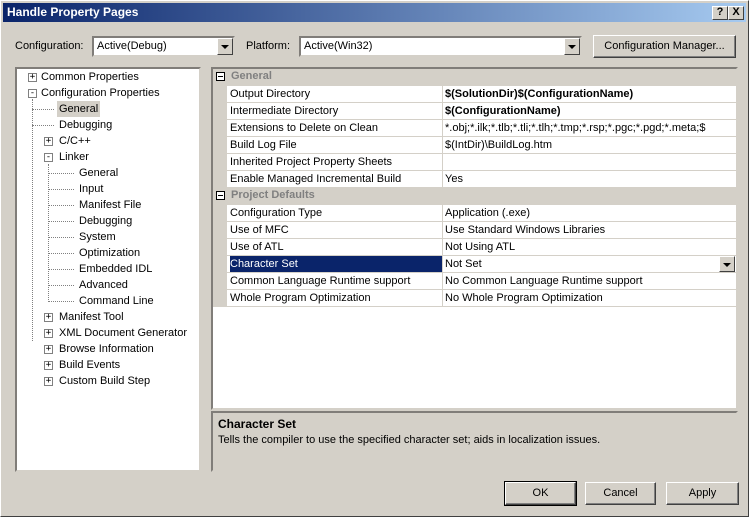 The height and width of the screenshot is (517, 749). What do you see at coordinates (74, 157) in the screenshot?
I see `tree-item-linker: Linker` at bounding box center [74, 157].